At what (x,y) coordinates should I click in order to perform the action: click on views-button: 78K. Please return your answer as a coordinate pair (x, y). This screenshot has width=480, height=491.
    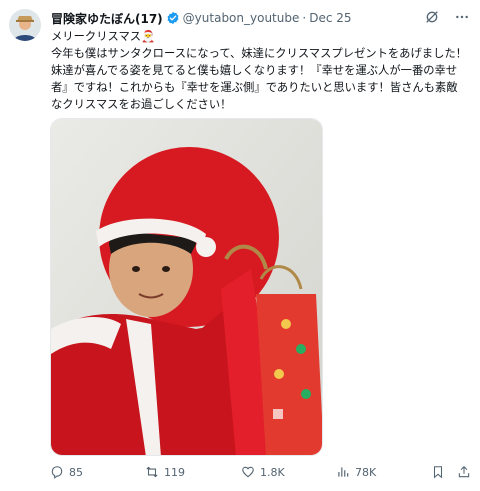
    Looking at the image, I should click on (356, 472).